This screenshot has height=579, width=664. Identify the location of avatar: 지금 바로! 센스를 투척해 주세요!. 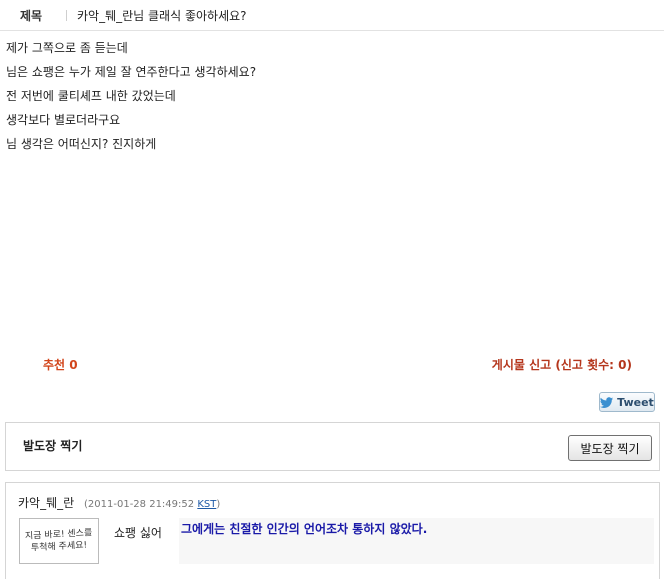
(59, 541).